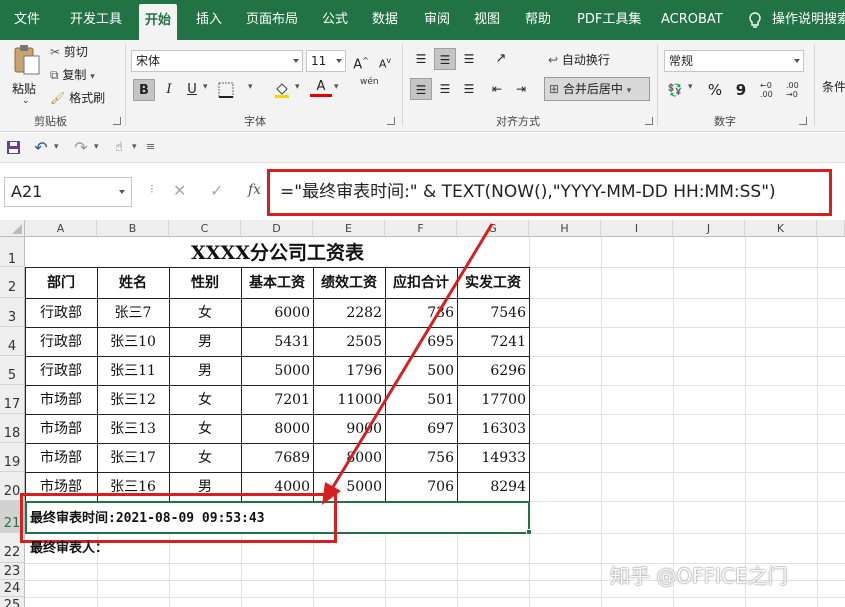 The width and height of the screenshot is (845, 607). Describe the element at coordinates (179, 190) in the screenshot. I see `cancel-icon: ✕` at that location.